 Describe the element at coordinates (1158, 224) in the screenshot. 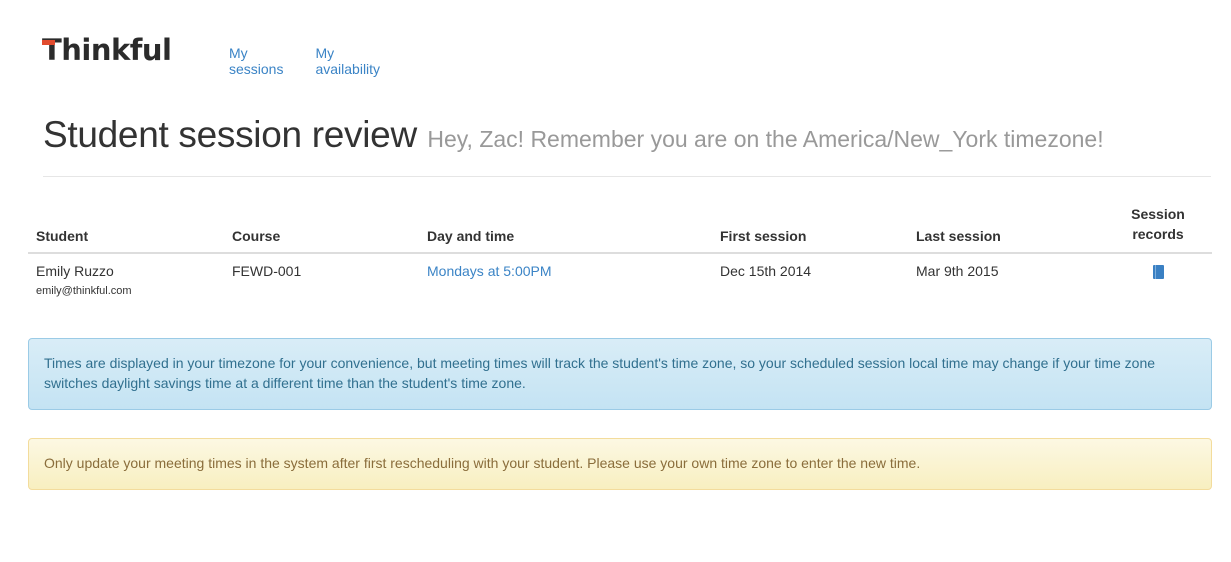

I see `session-records-header-label: Session records` at that location.